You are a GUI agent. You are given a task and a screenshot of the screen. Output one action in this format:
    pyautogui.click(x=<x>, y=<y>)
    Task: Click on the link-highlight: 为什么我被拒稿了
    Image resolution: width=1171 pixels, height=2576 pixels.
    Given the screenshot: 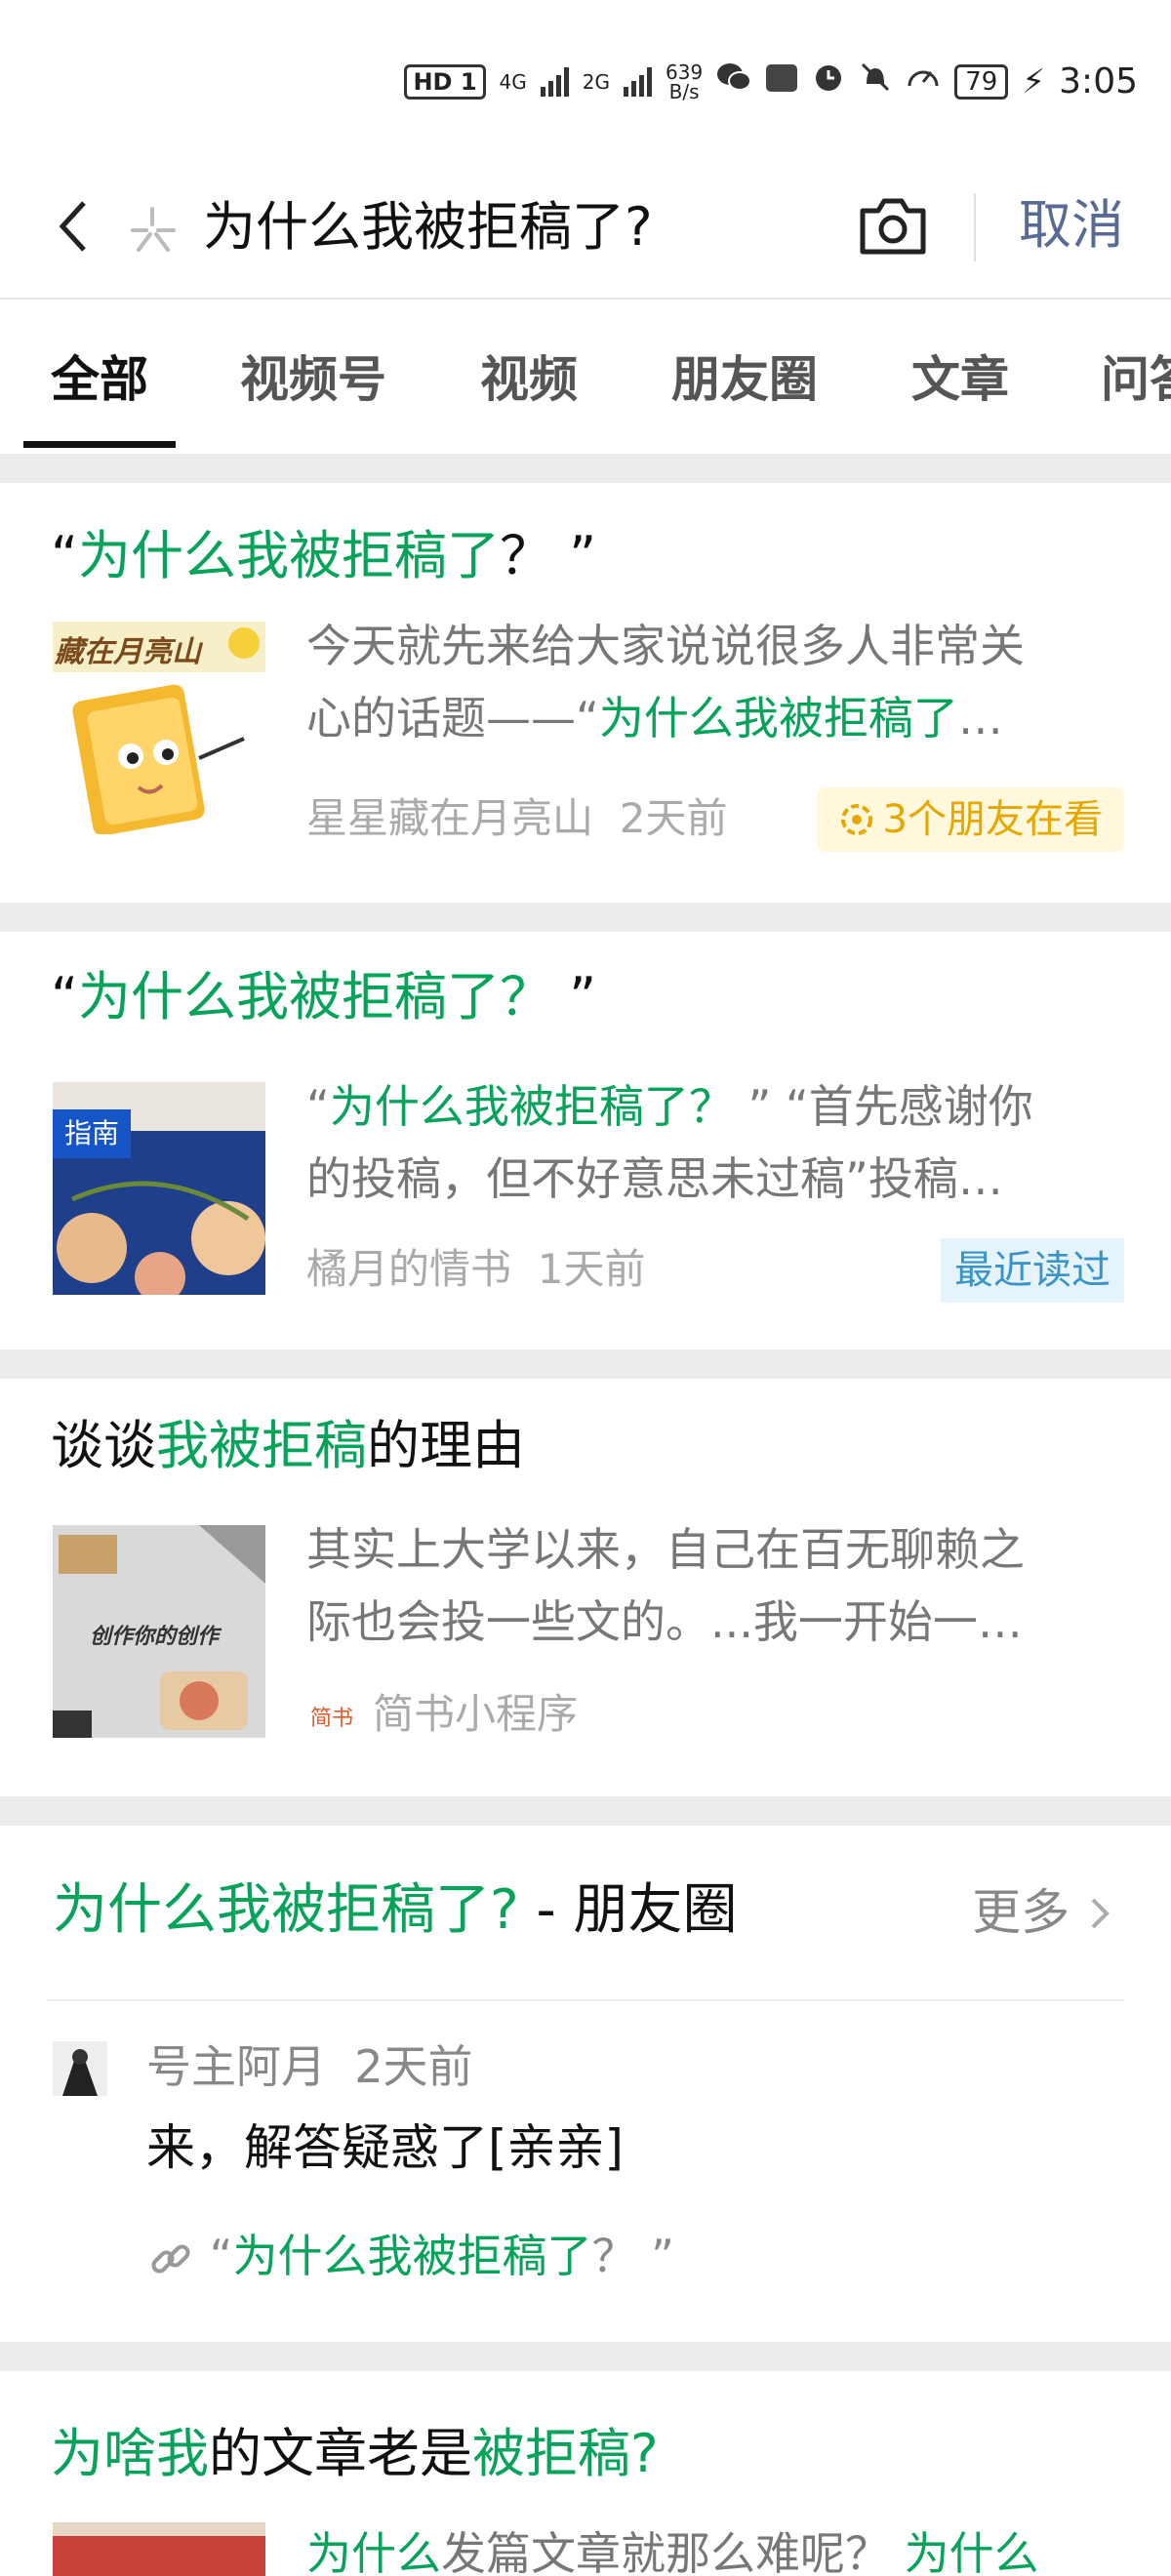 What is the action you would take?
    pyautogui.click(x=412, y=2256)
    